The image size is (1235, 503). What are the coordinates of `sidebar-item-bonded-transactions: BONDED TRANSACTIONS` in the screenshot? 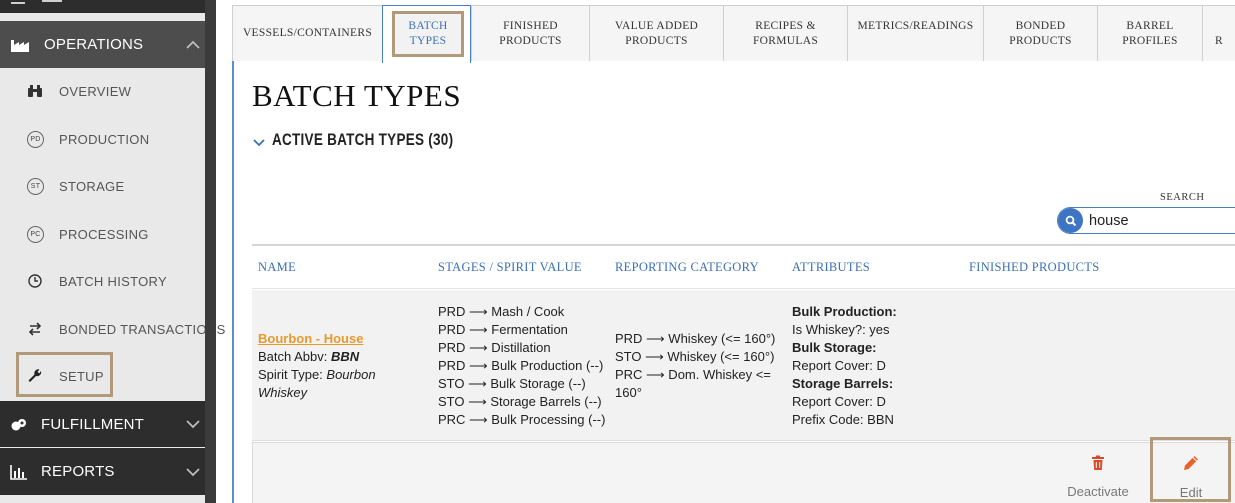 It's located at (112, 329).